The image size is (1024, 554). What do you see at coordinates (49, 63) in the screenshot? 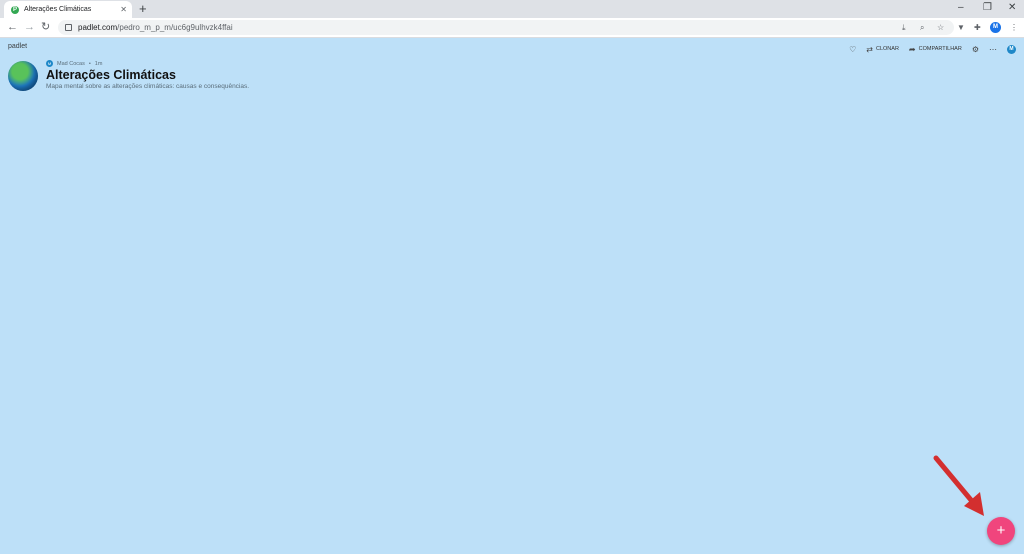
I see `author-avatar: M` at bounding box center [49, 63].